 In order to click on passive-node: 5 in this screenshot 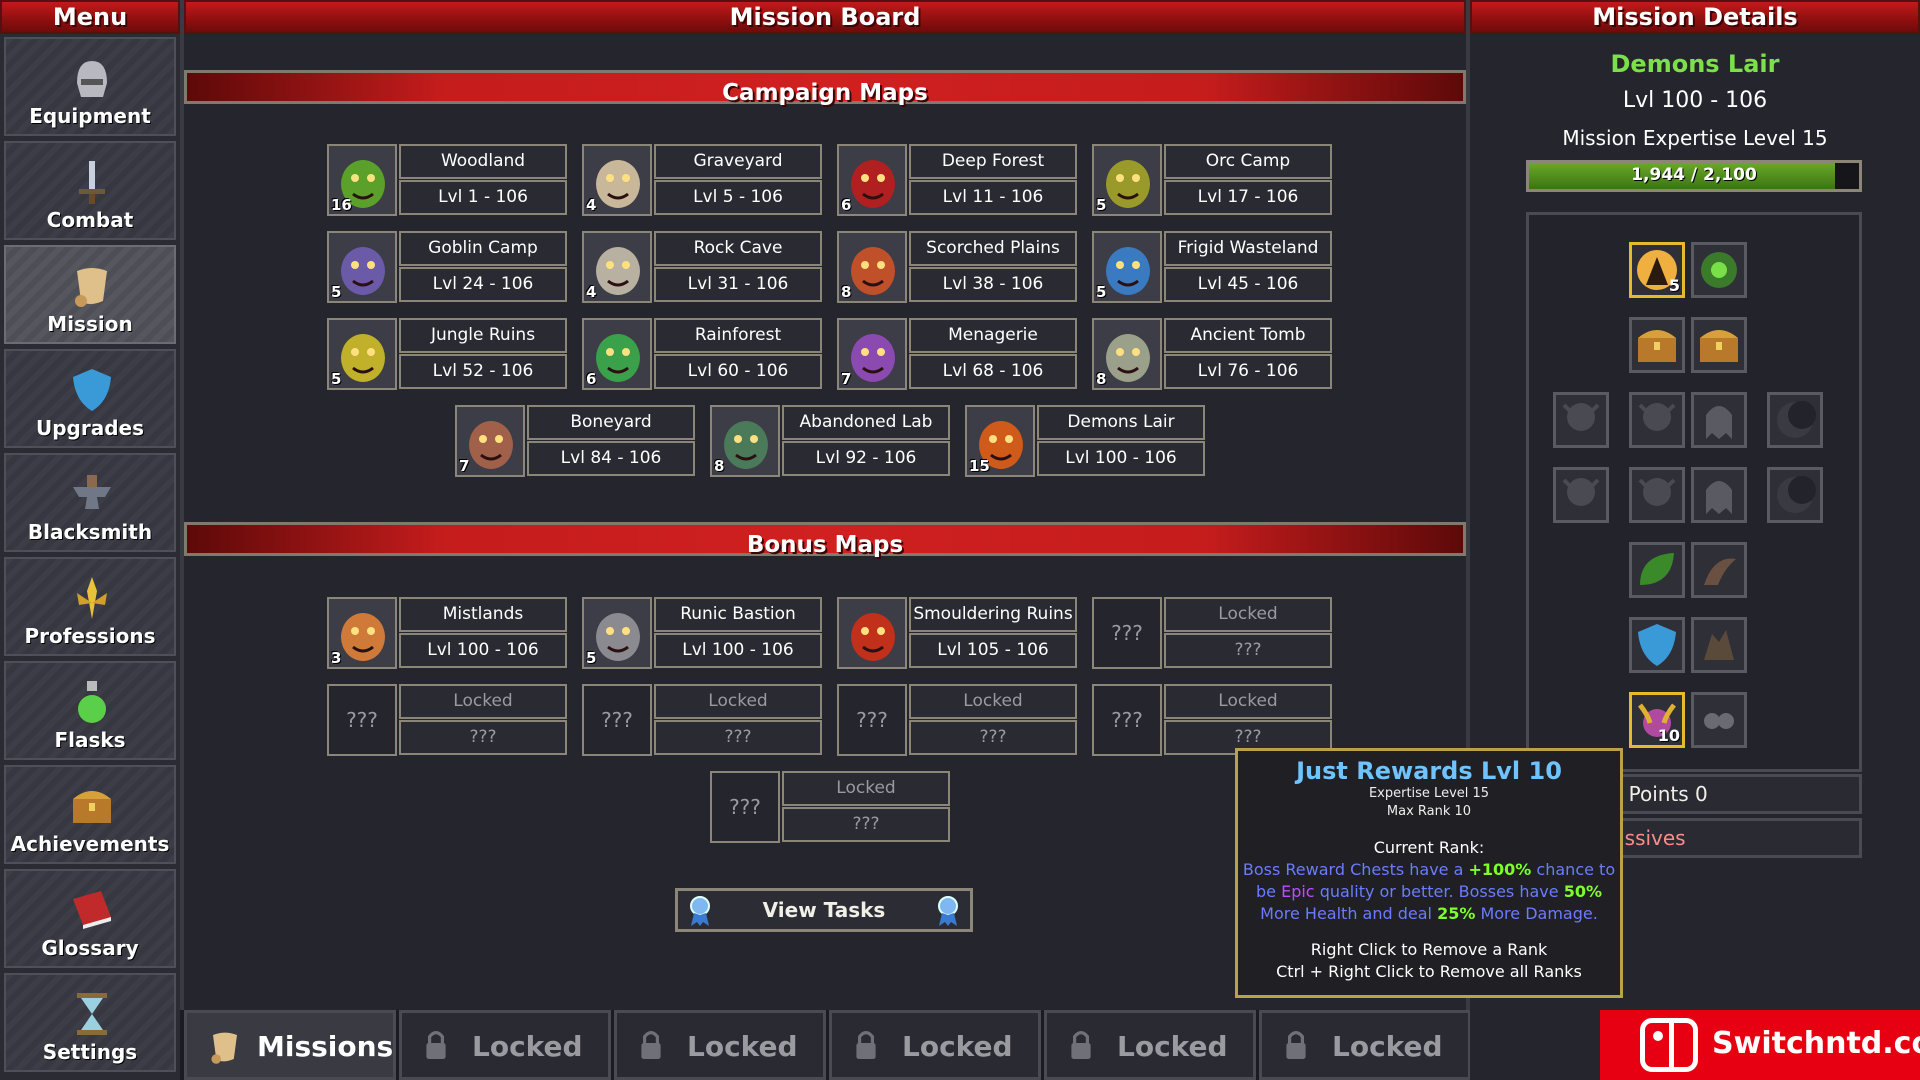, I will do `click(1657, 270)`.